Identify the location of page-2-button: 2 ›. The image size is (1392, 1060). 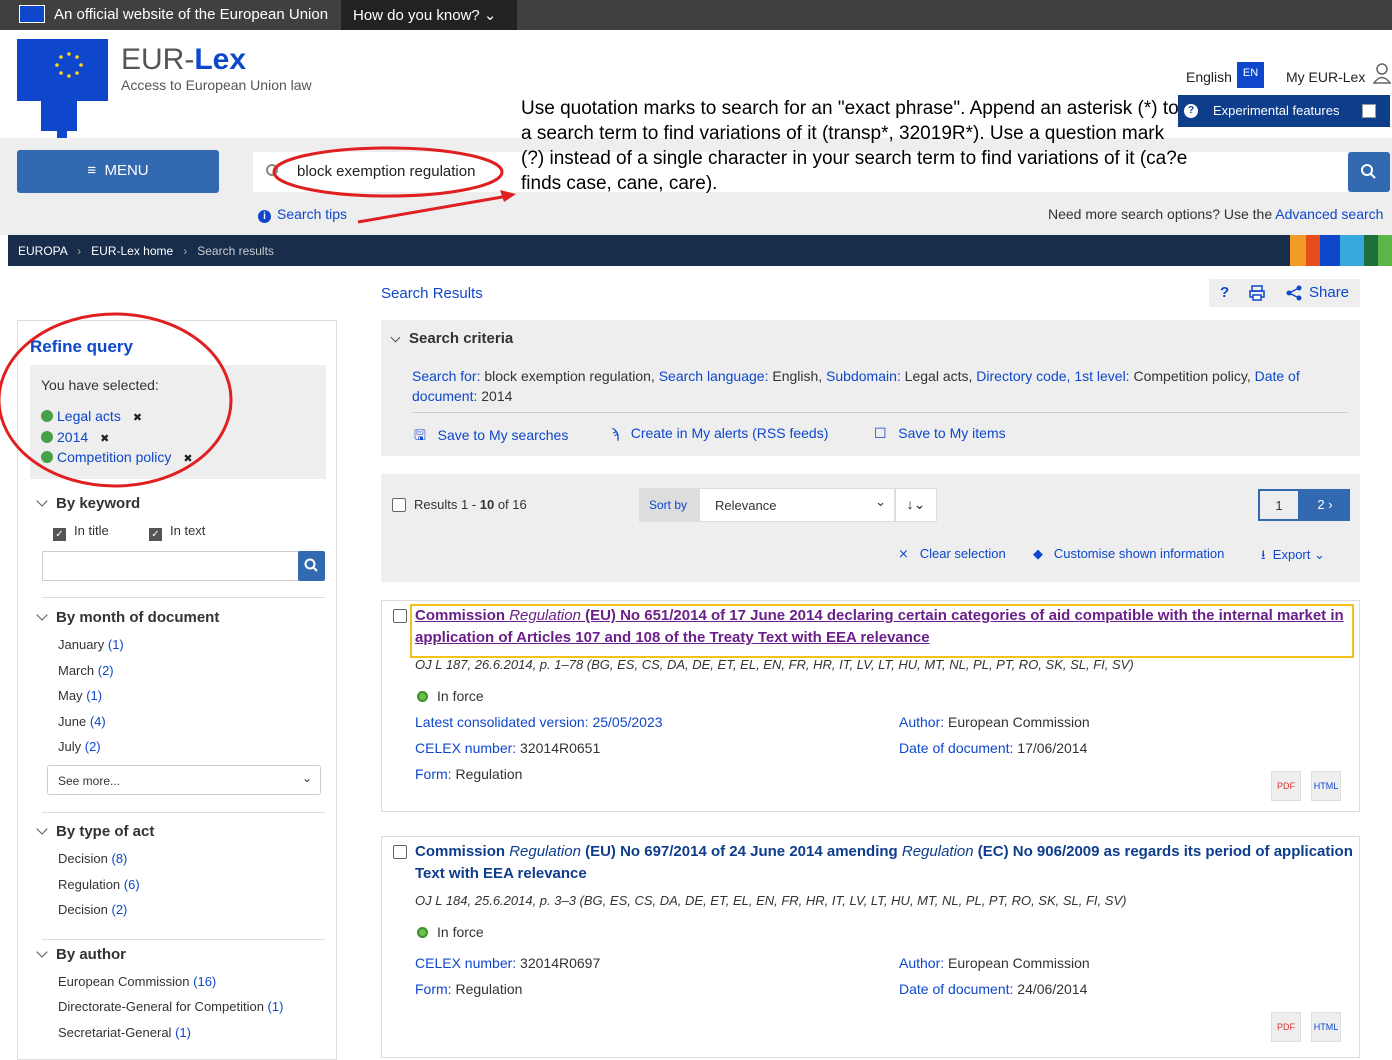
(1325, 505).